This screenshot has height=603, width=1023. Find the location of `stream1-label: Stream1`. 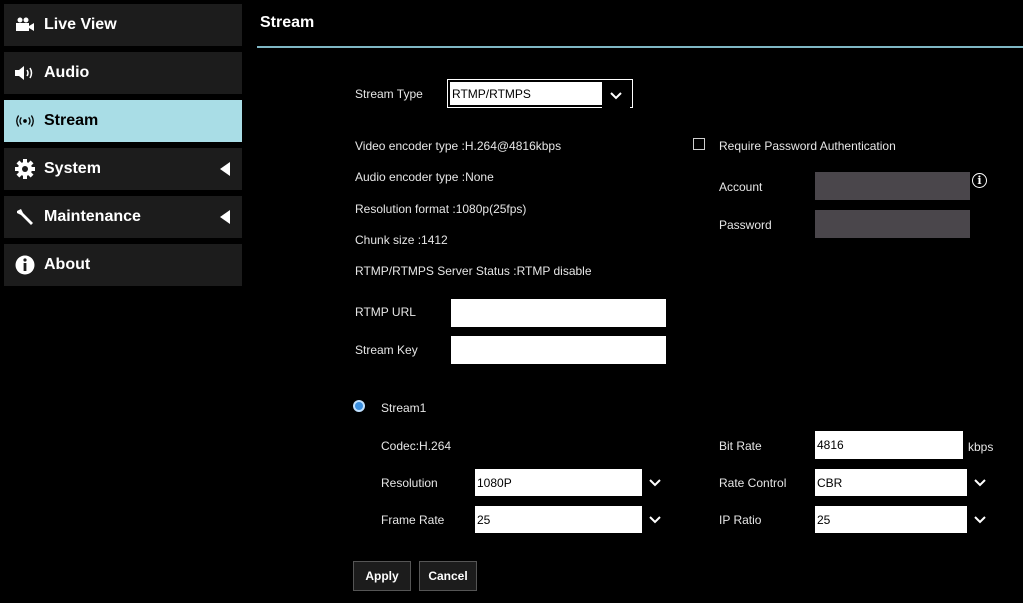

stream1-label: Stream1 is located at coordinates (404, 408).